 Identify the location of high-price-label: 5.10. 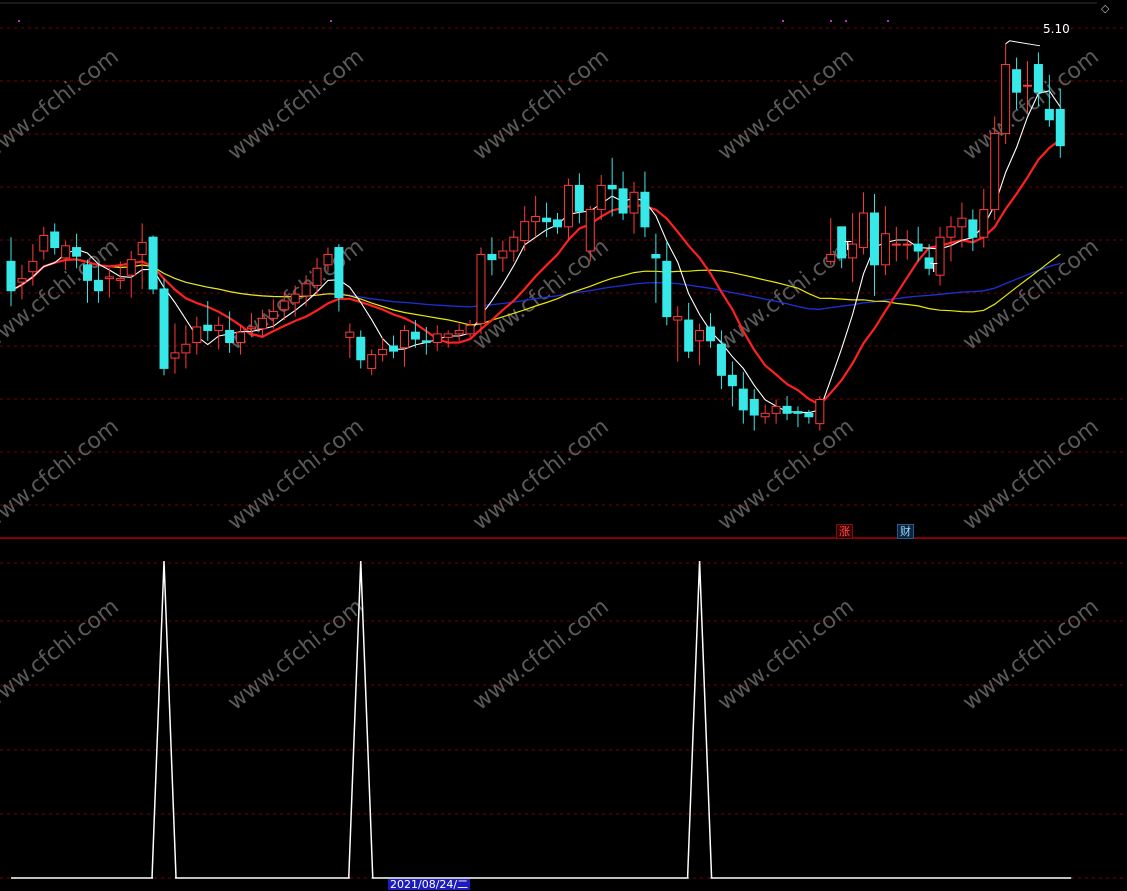
(1056, 29).